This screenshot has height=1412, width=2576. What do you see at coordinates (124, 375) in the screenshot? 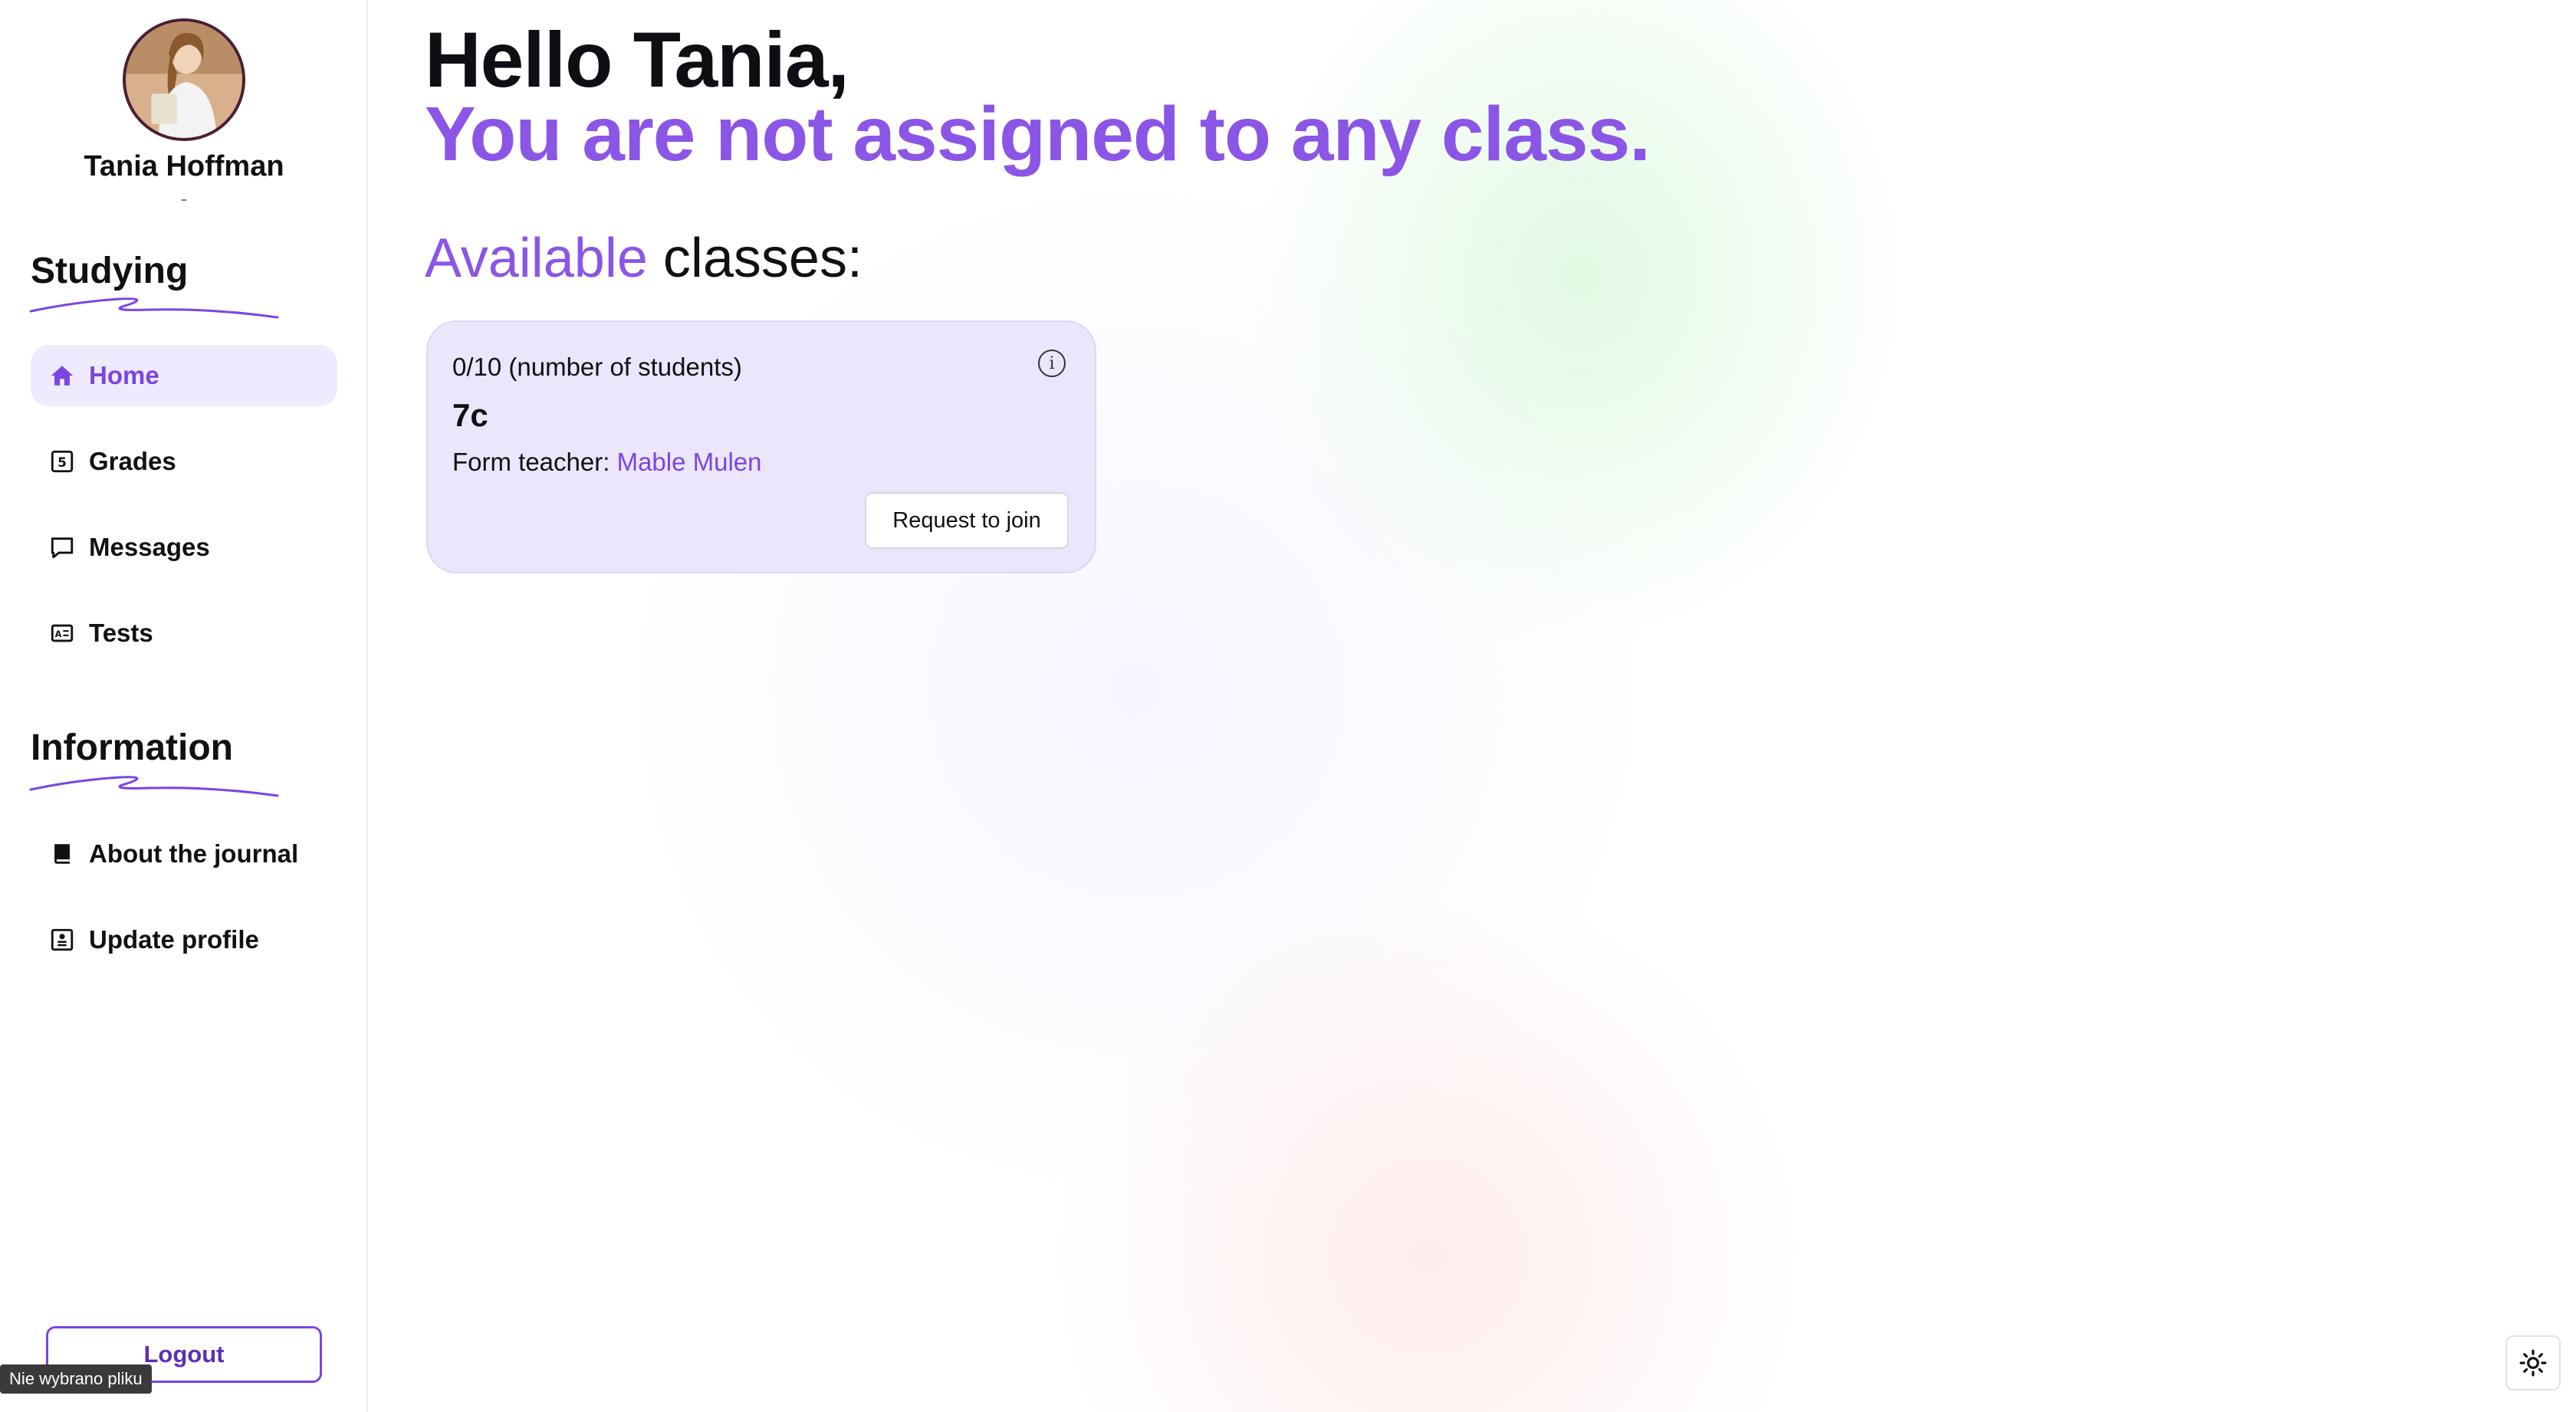
I see `nav-item-label: Home` at bounding box center [124, 375].